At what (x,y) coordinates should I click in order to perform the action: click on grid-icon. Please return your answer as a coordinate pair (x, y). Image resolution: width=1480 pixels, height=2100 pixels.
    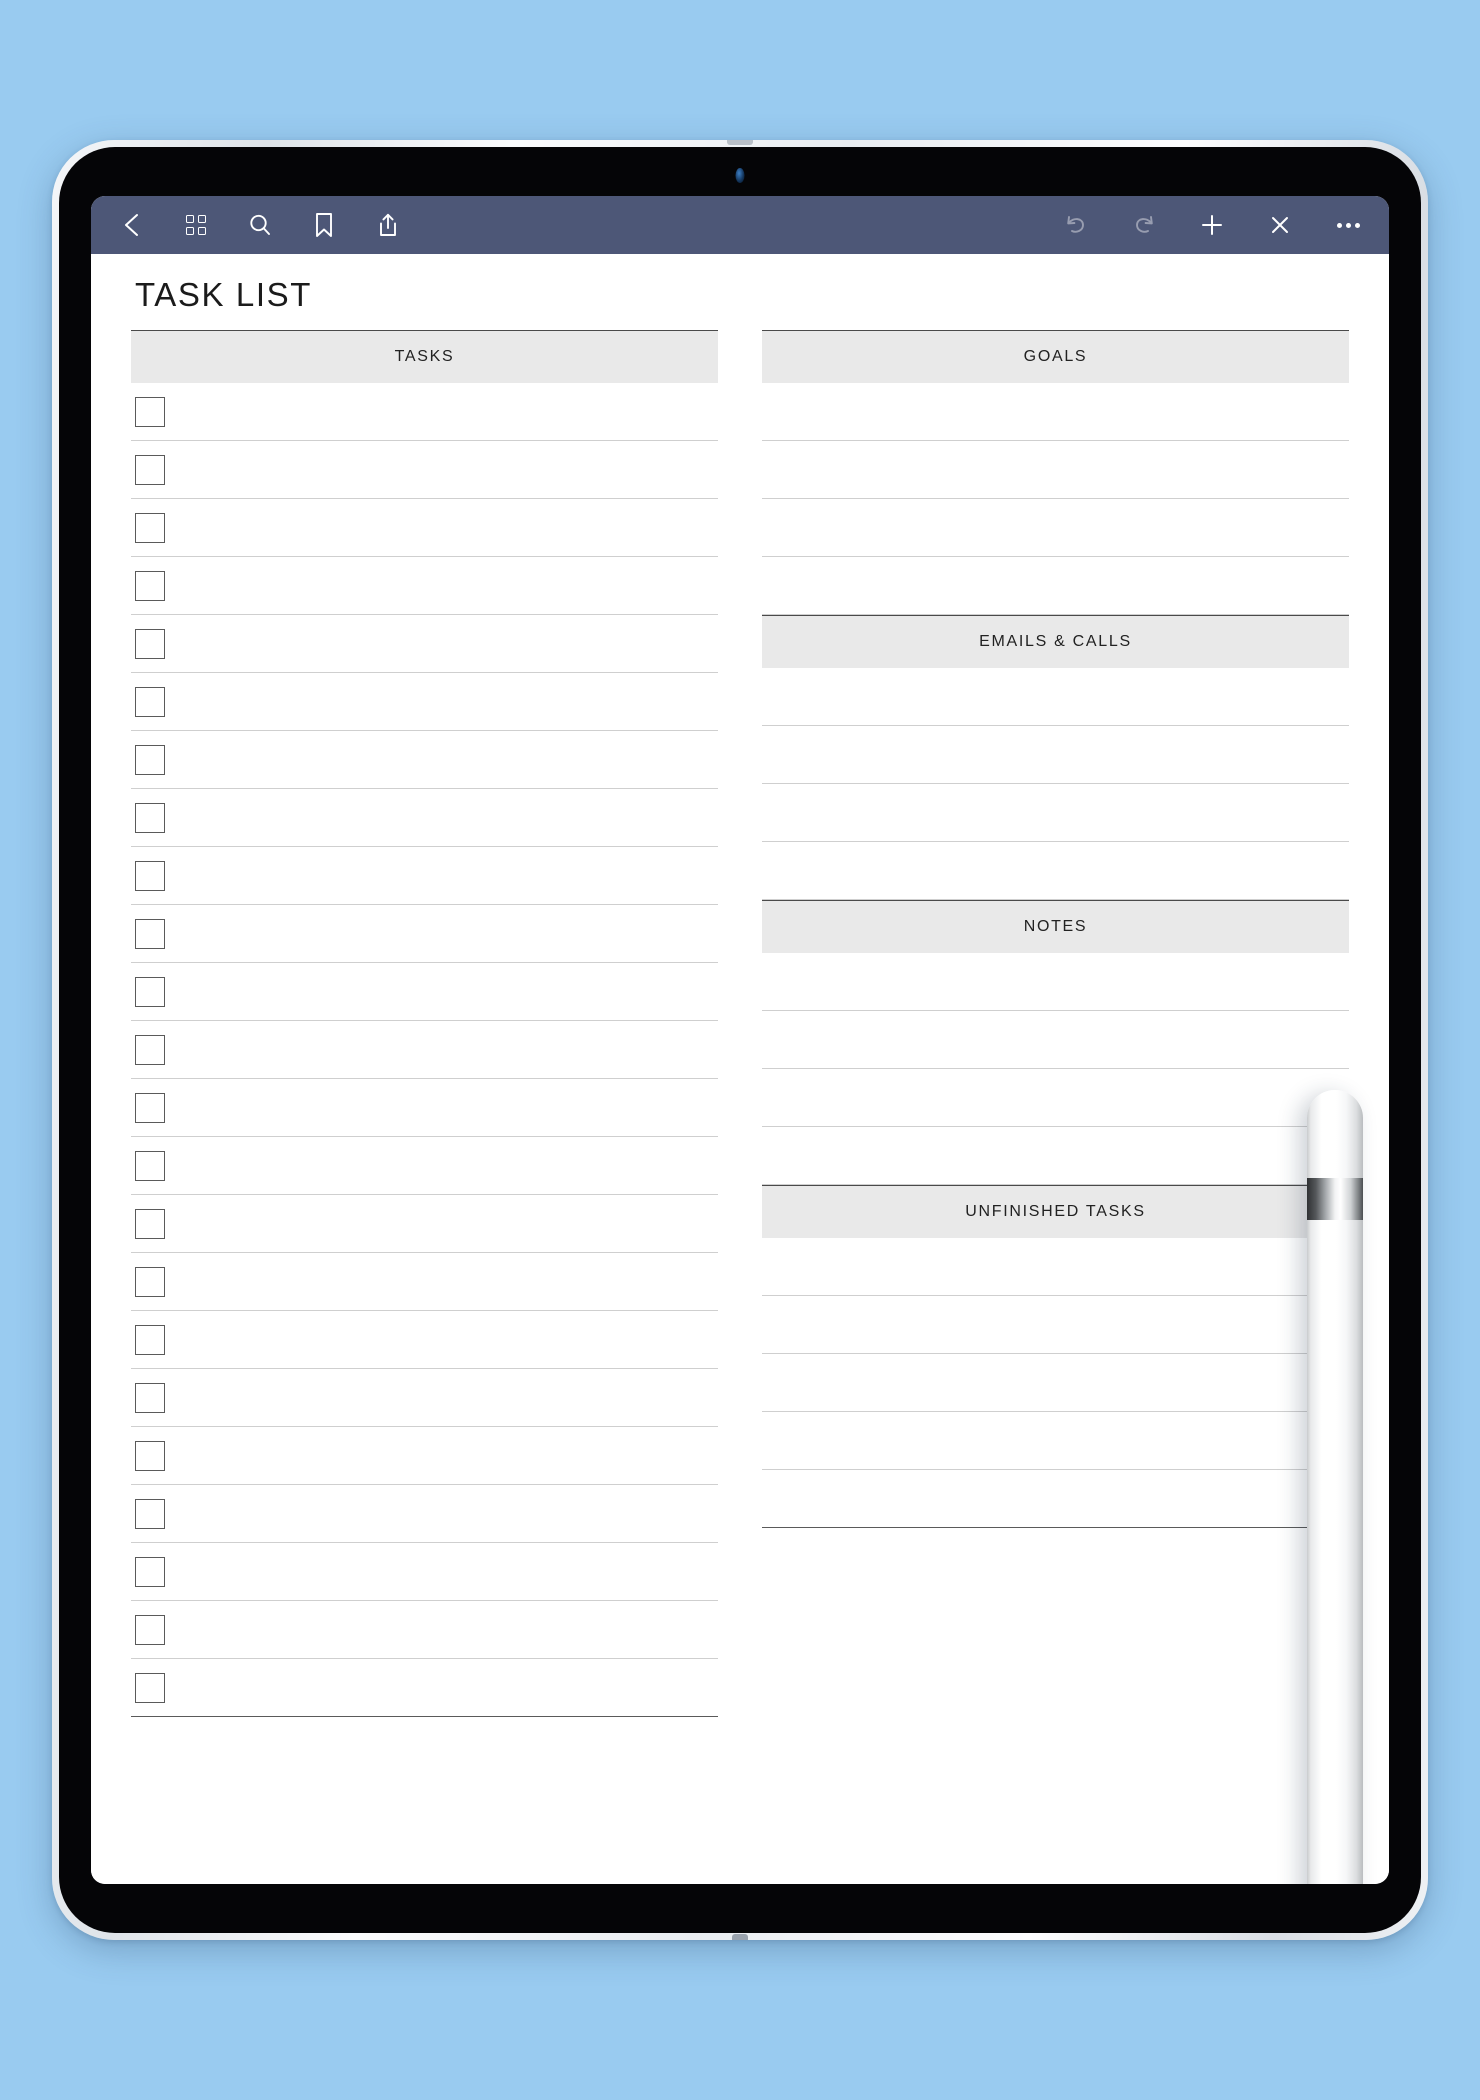
    Looking at the image, I should click on (196, 225).